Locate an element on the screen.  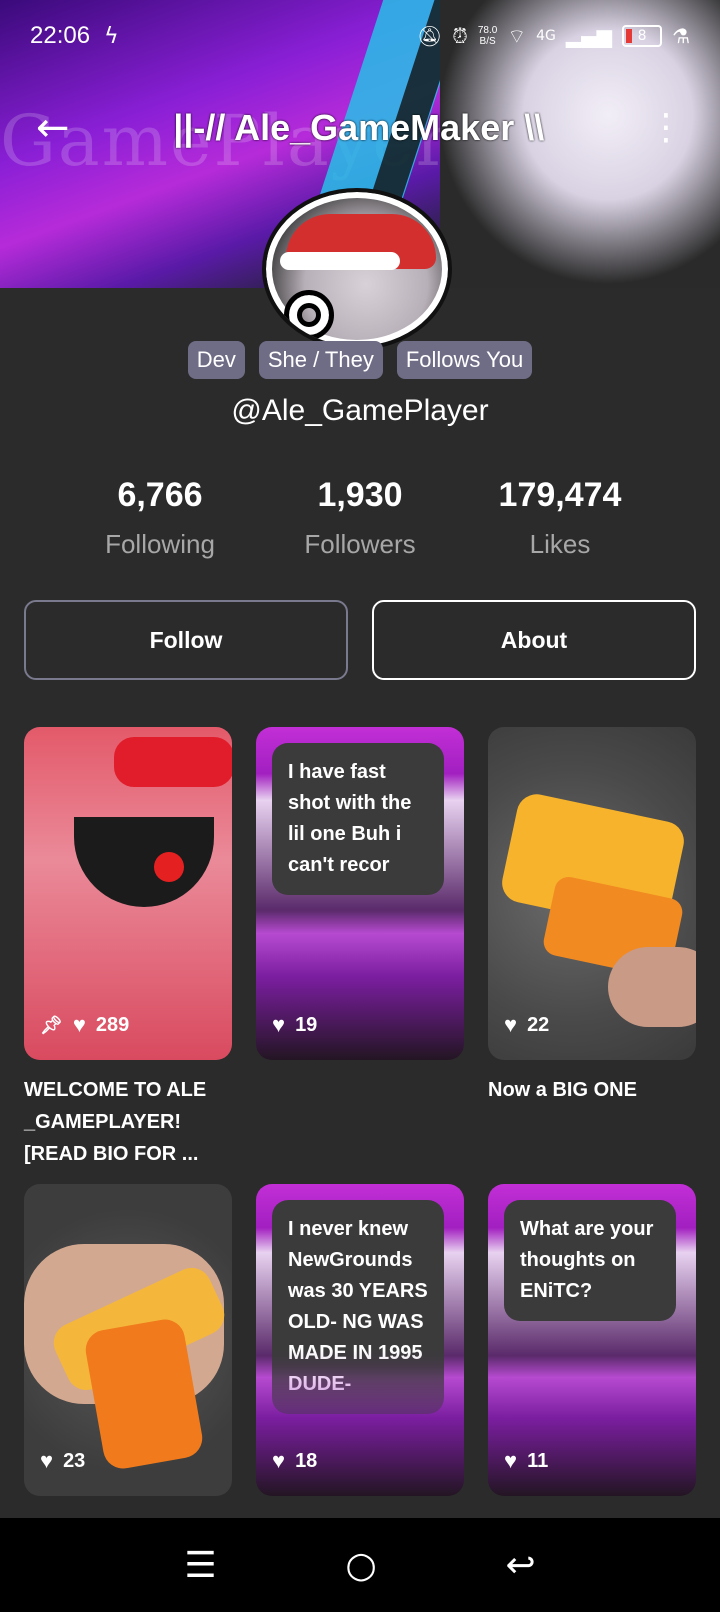
post-likes: ♥ 23 is located at coordinates (62, 1461).